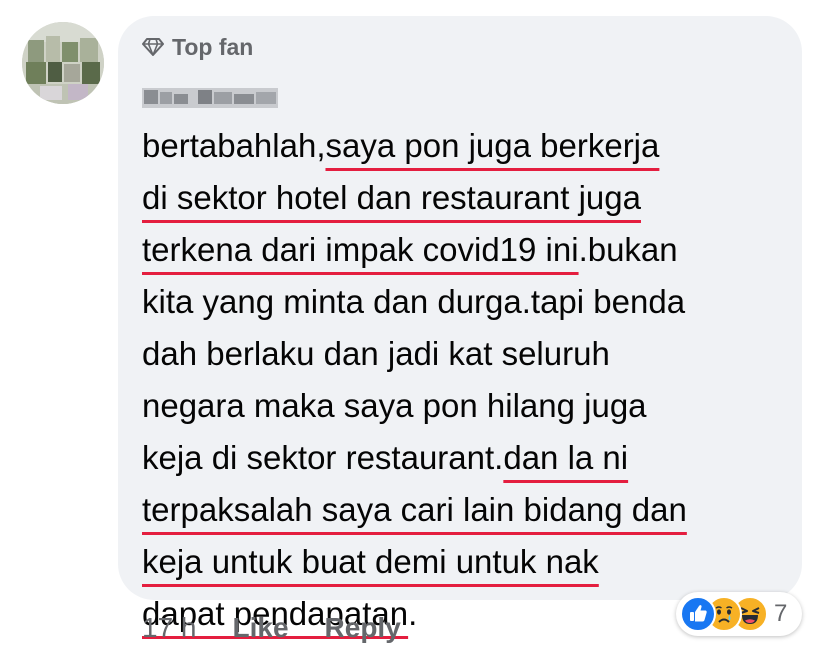  What do you see at coordinates (698, 614) in the screenshot?
I see `like-icon` at bounding box center [698, 614].